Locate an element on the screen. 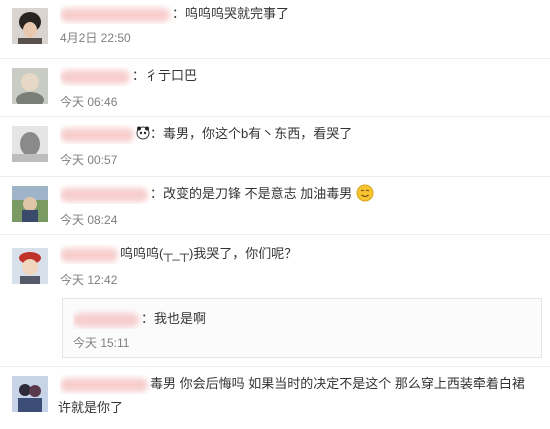 The width and height of the screenshot is (550, 429). comment-text-line: 呜呜呜(┬_┬)我哭了，你们呢？ is located at coordinates (301, 254).